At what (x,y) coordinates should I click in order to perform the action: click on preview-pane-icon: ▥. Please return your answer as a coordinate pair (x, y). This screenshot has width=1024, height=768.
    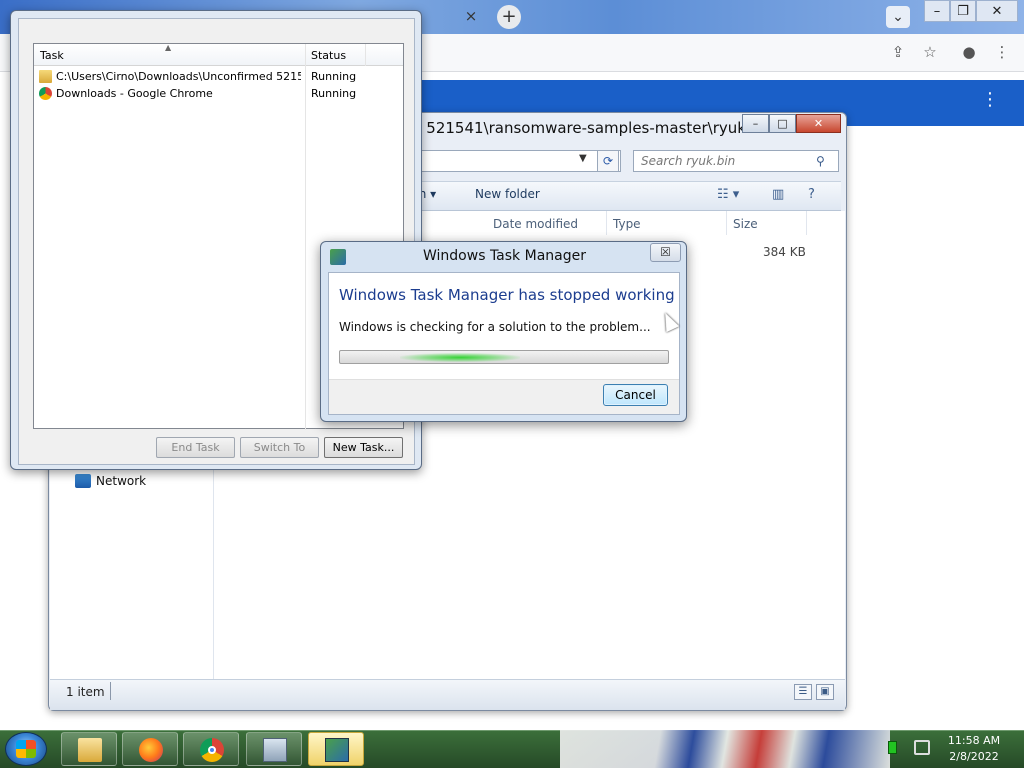
    Looking at the image, I should click on (778, 194).